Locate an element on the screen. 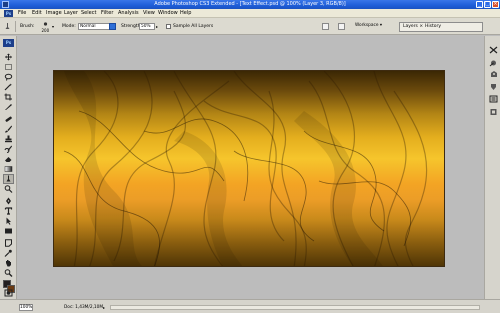 This screenshot has width=500, height=313. notes-icon is located at coordinates (8, 243).